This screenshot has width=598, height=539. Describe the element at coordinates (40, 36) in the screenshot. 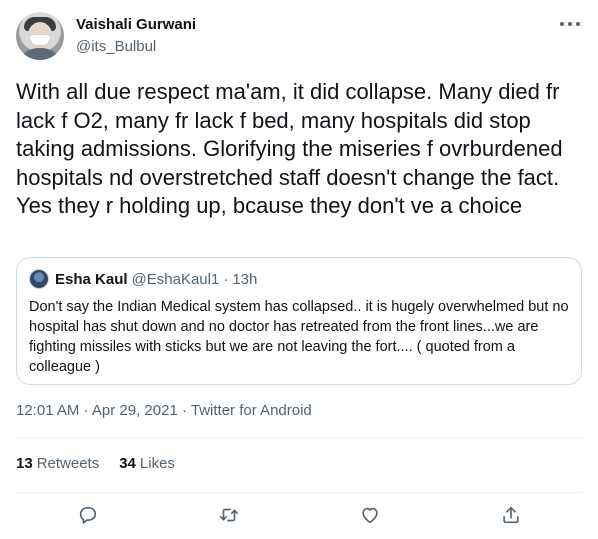

I see `author-avatar` at that location.